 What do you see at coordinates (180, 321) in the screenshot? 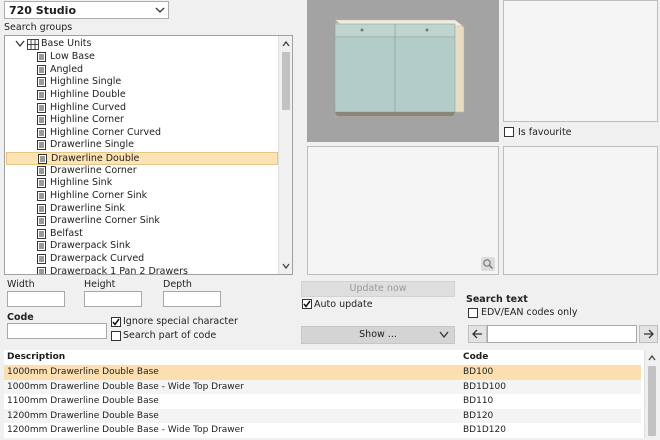
I see `ignore-special-label: Ignore special character` at bounding box center [180, 321].